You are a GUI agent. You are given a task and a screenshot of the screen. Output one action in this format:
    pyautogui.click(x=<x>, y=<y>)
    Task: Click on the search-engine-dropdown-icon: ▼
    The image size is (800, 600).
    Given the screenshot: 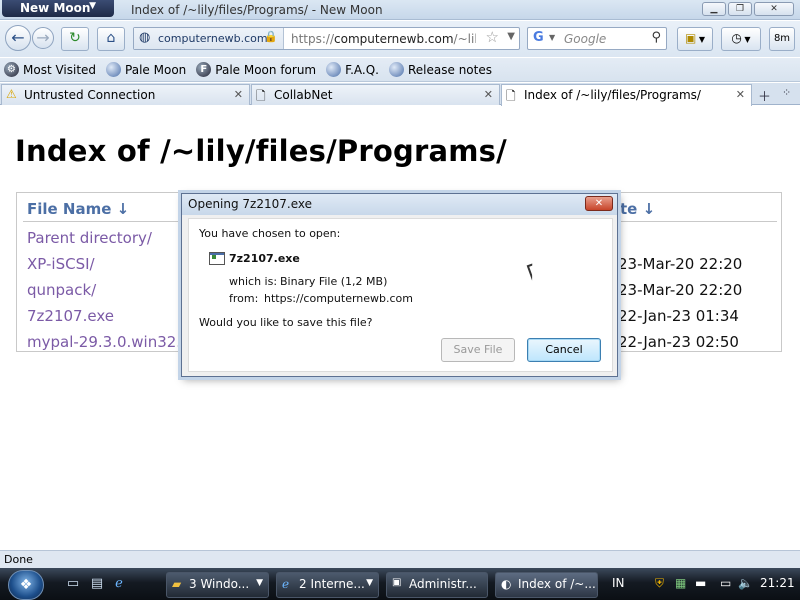 What is the action you would take?
    pyautogui.click(x=552, y=37)
    